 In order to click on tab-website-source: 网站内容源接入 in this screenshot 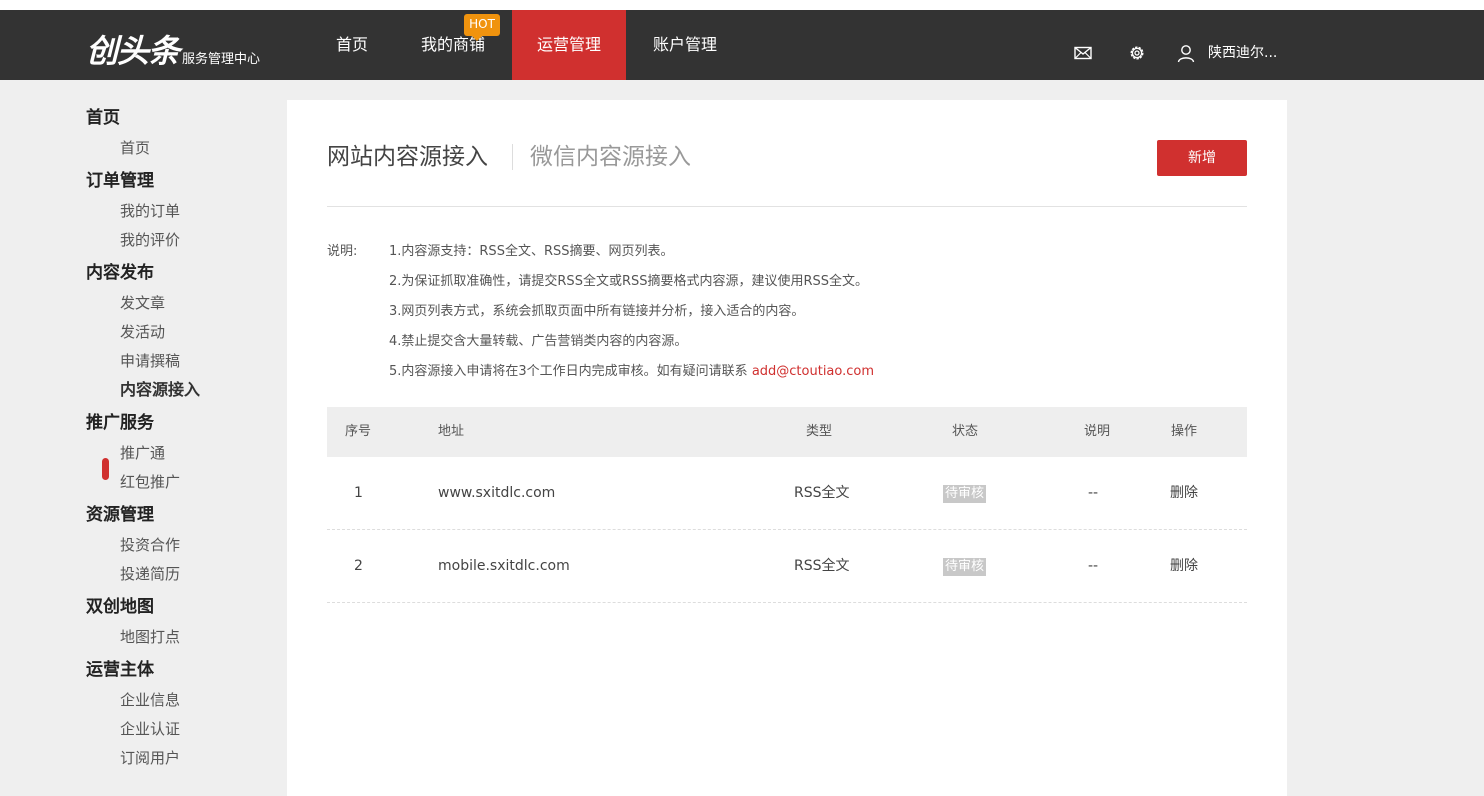, I will do `click(407, 157)`.